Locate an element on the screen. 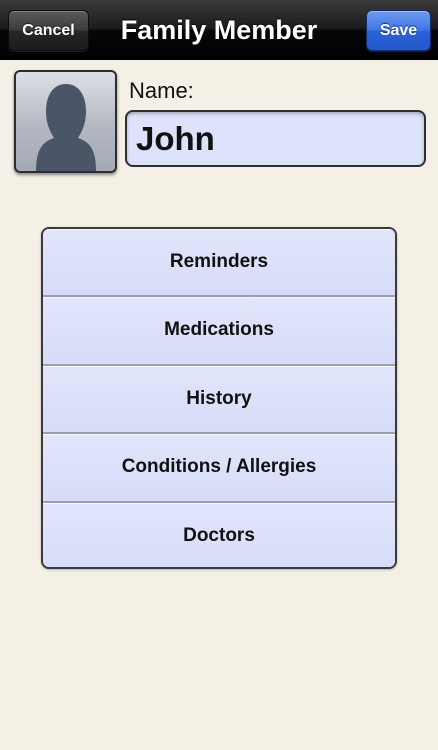  cancel-button: Cancel is located at coordinates (48, 30).